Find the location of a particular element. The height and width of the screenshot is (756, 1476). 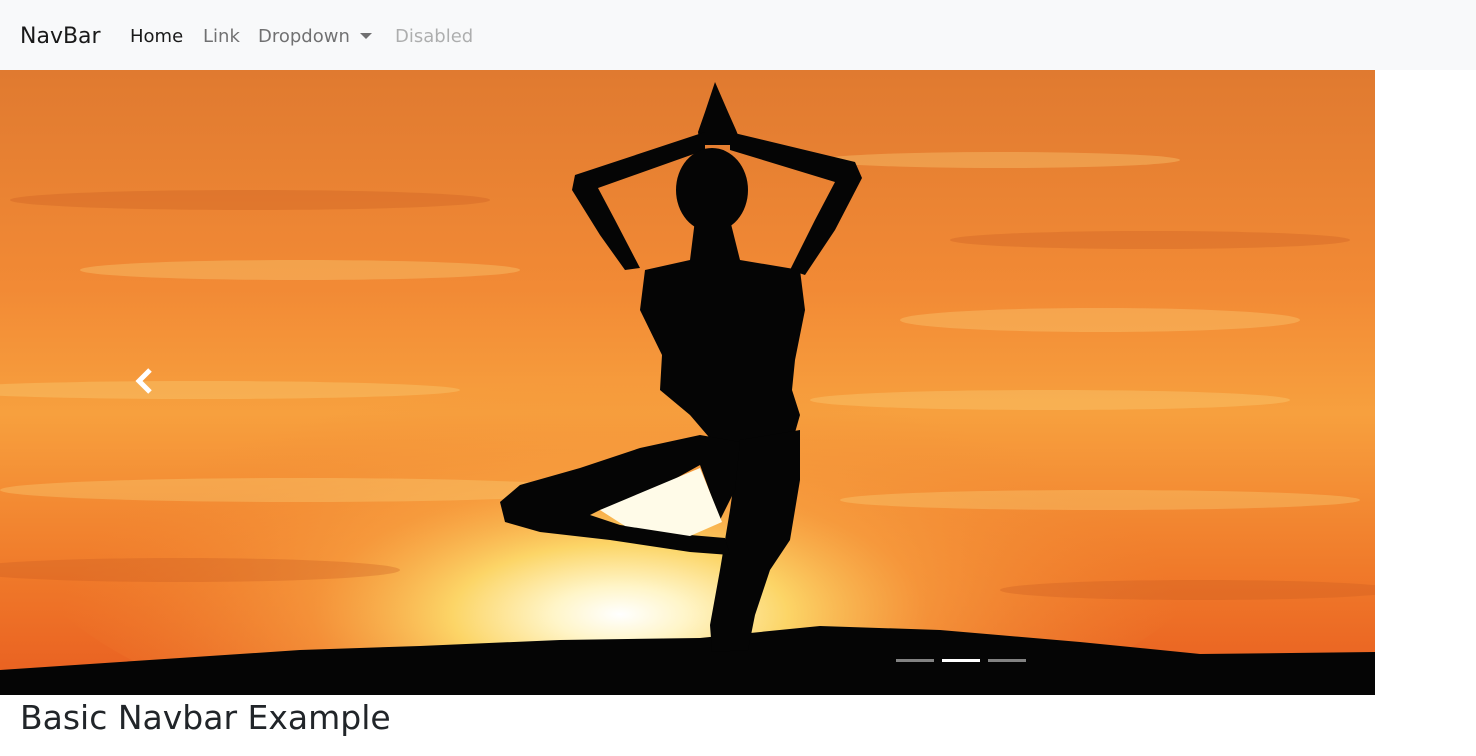

page-title: Basic Navbar Example is located at coordinates (205, 717).